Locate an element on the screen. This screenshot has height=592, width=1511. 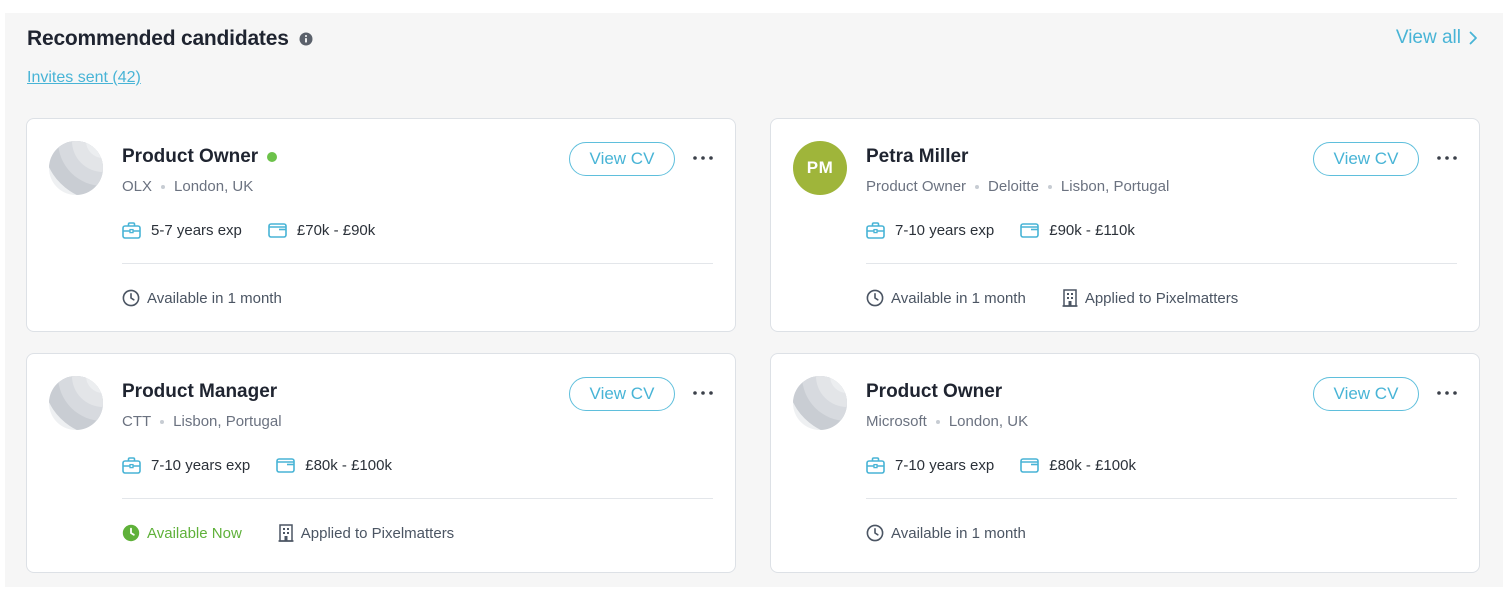
salary-text: £70k - £90k is located at coordinates (336, 230).